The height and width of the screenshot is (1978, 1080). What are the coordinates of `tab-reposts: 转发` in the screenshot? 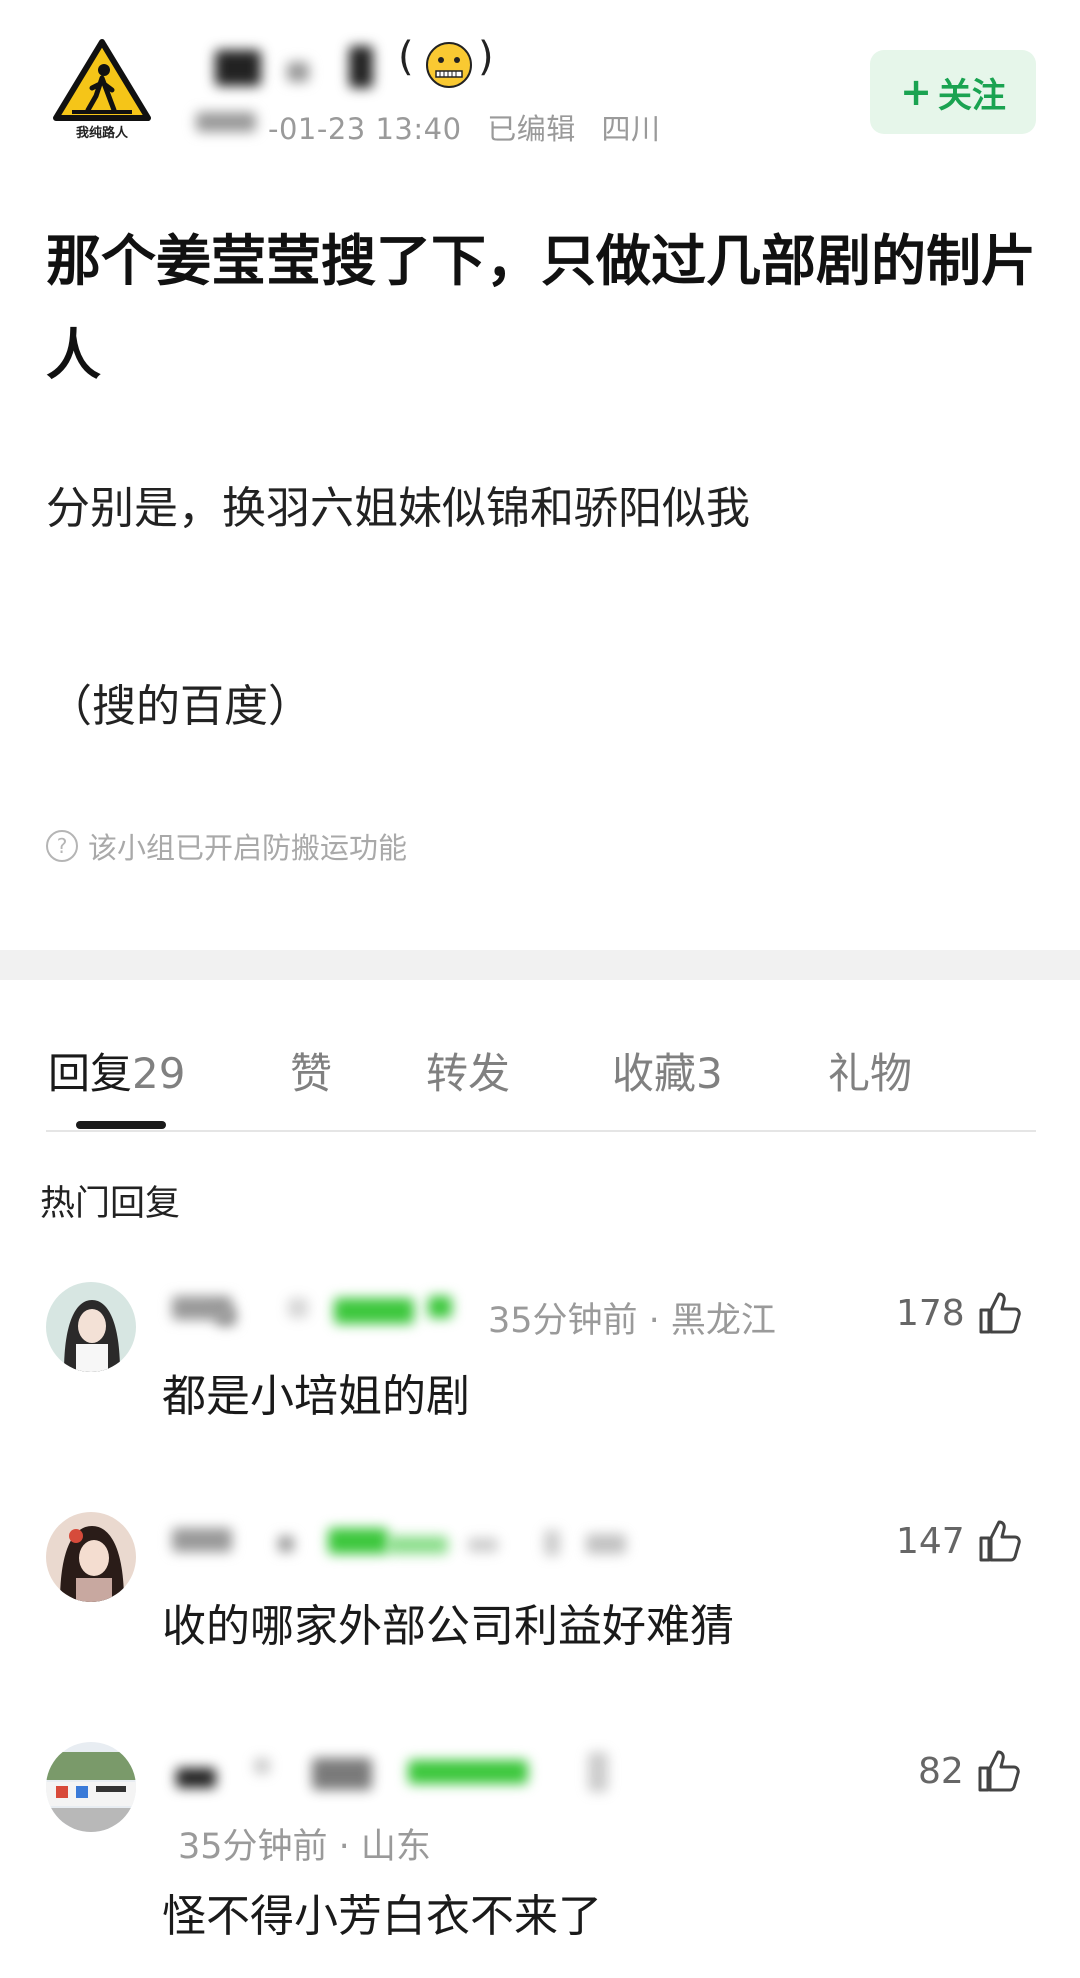 It's located at (468, 1070).